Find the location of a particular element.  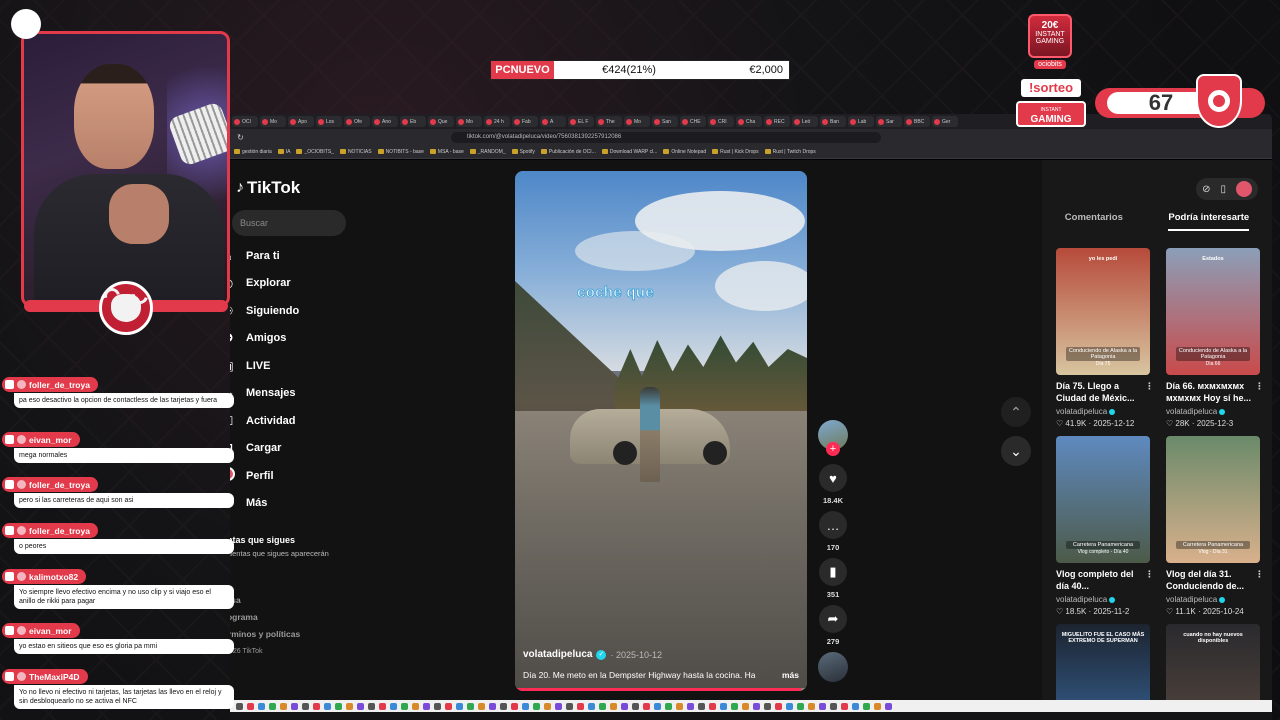

bookmark-icon: ▮ is located at coordinates (833, 572).